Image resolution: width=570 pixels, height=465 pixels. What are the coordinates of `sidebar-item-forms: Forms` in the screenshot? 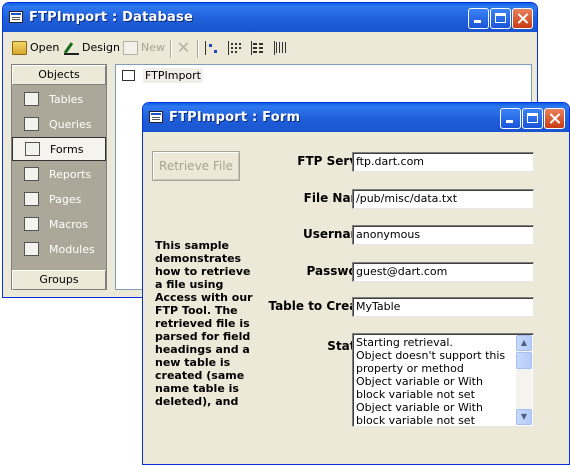 It's located at (59, 149).